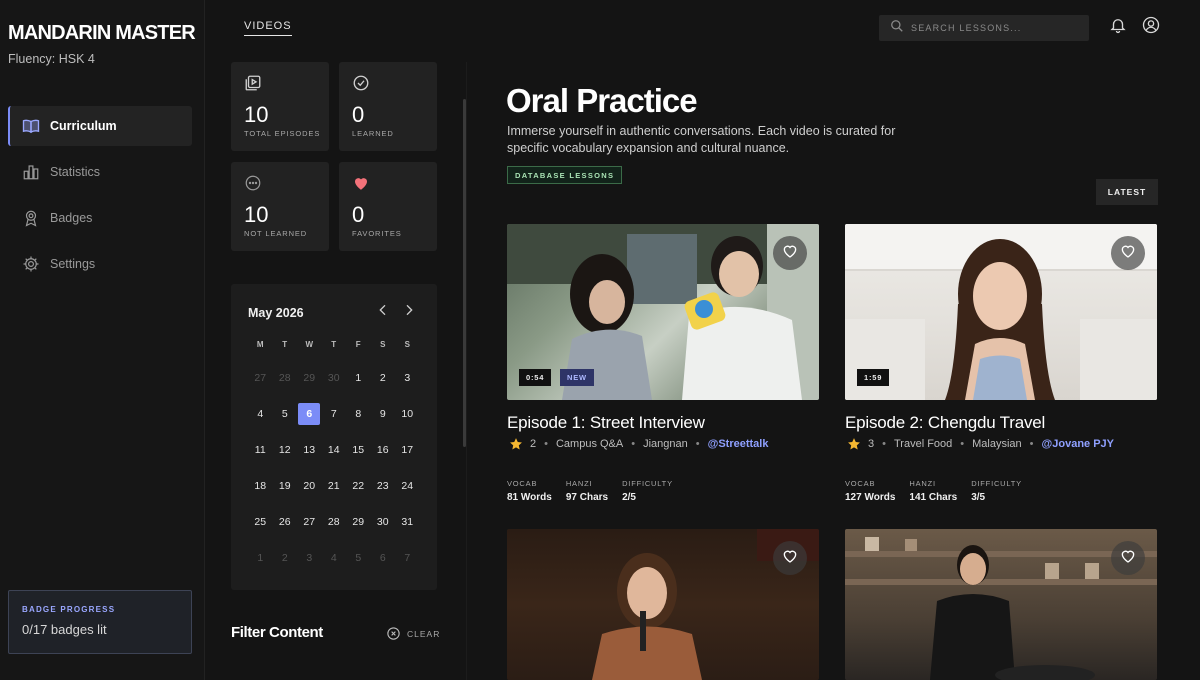 Image resolution: width=1200 pixels, height=680 pixels. I want to click on sidebar-item-badges: Badges, so click(100, 218).